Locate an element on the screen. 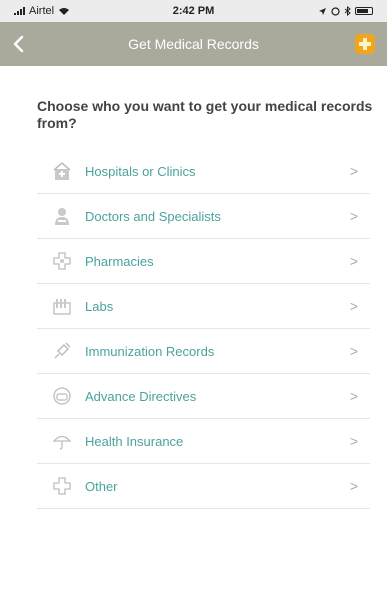 This screenshot has height=592, width=387. location-icon is located at coordinates (322, 11).